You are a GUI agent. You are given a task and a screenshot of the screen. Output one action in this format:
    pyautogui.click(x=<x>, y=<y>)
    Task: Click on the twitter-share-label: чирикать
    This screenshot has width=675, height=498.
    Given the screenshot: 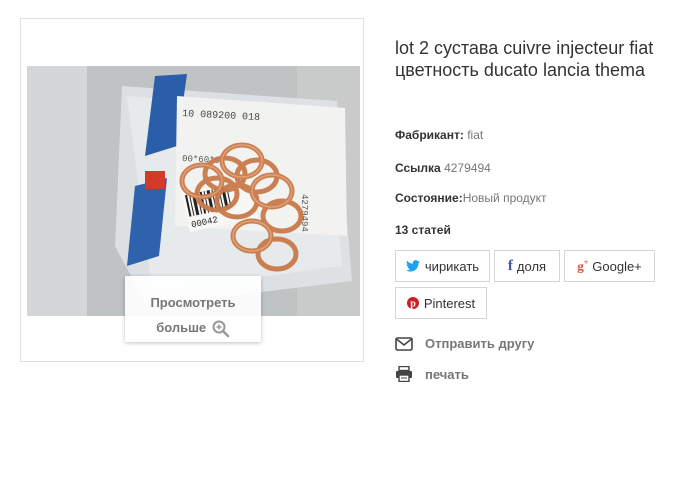 What is the action you would take?
    pyautogui.click(x=452, y=266)
    